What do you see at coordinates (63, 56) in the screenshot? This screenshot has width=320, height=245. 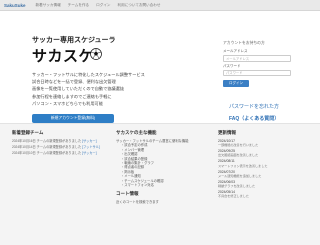 I see `hero-logo-text: サカスケ` at bounding box center [63, 56].